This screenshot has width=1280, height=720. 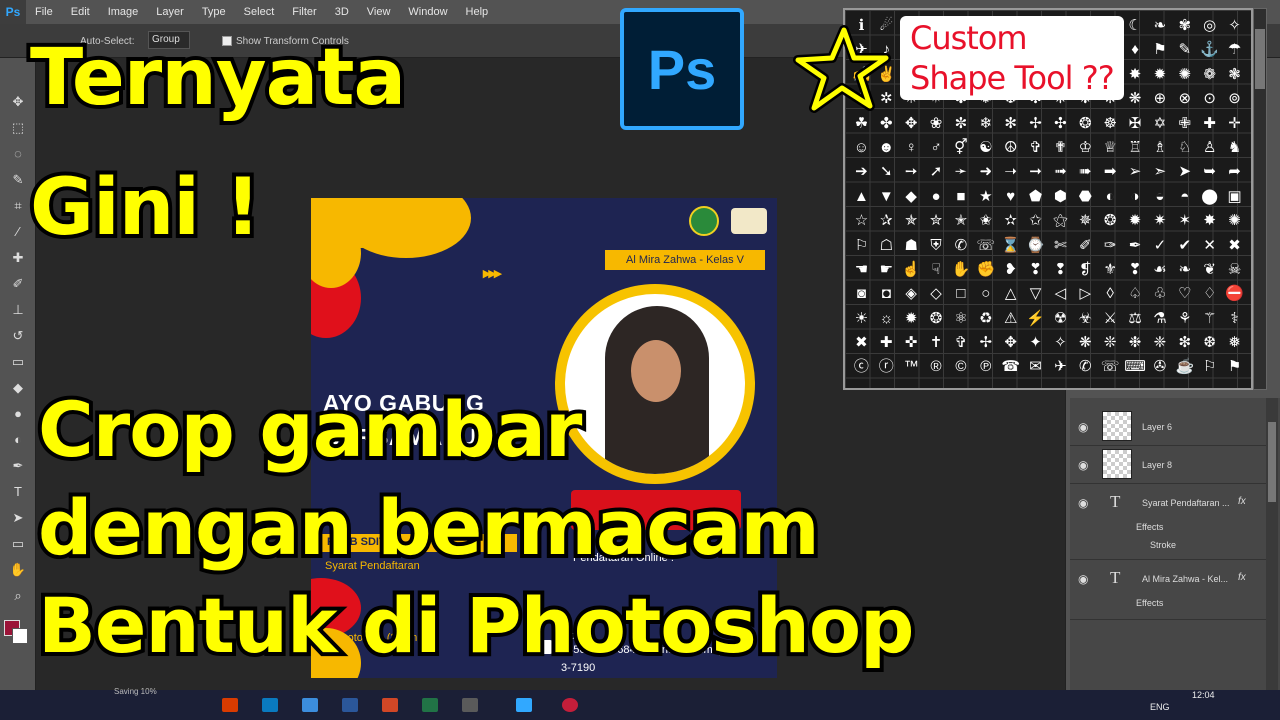 I want to click on shape-swatch: ✈, so click(x=1060, y=367).